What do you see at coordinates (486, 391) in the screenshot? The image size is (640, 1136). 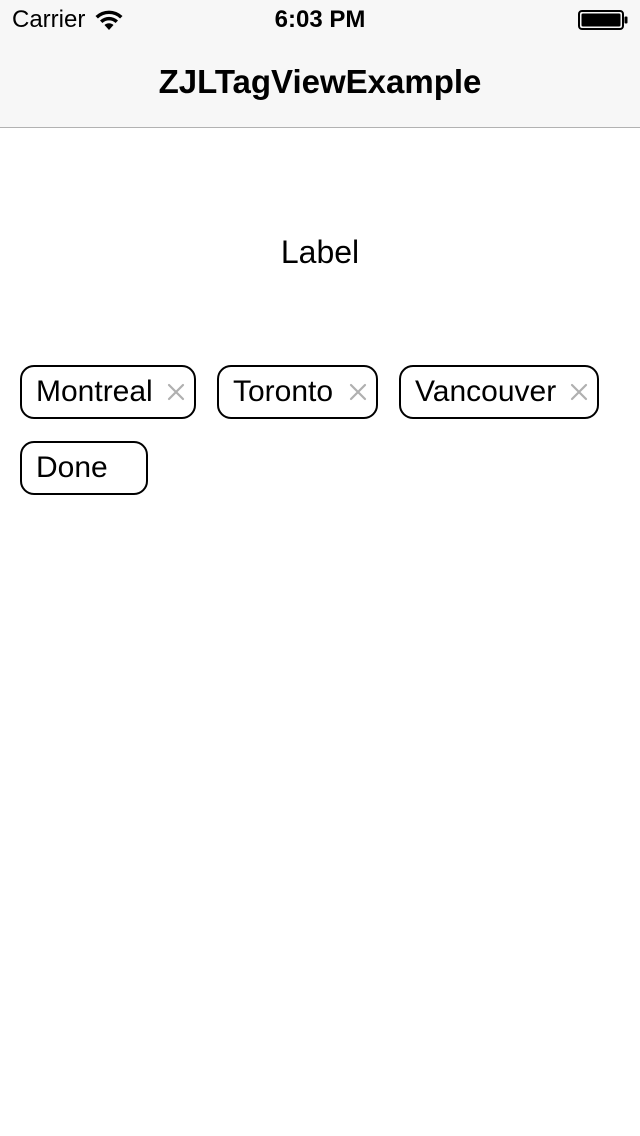 I see `tag-label: Vancouver` at bounding box center [486, 391].